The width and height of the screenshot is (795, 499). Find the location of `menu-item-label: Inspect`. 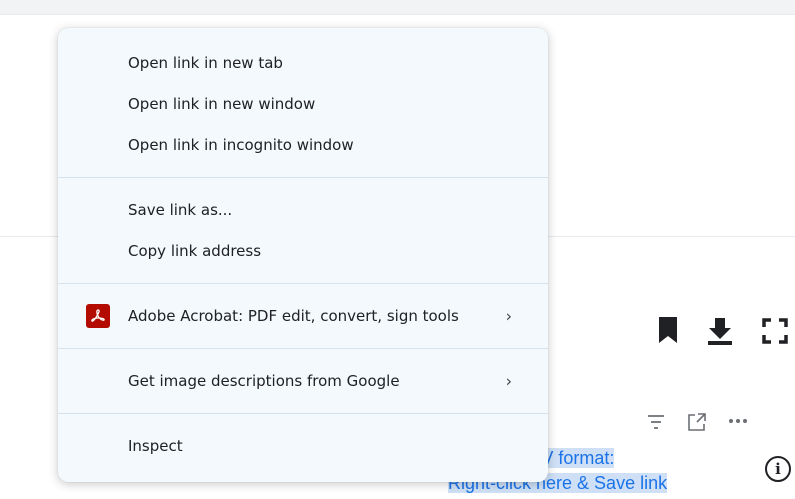

menu-item-label: Inspect is located at coordinates (155, 445).